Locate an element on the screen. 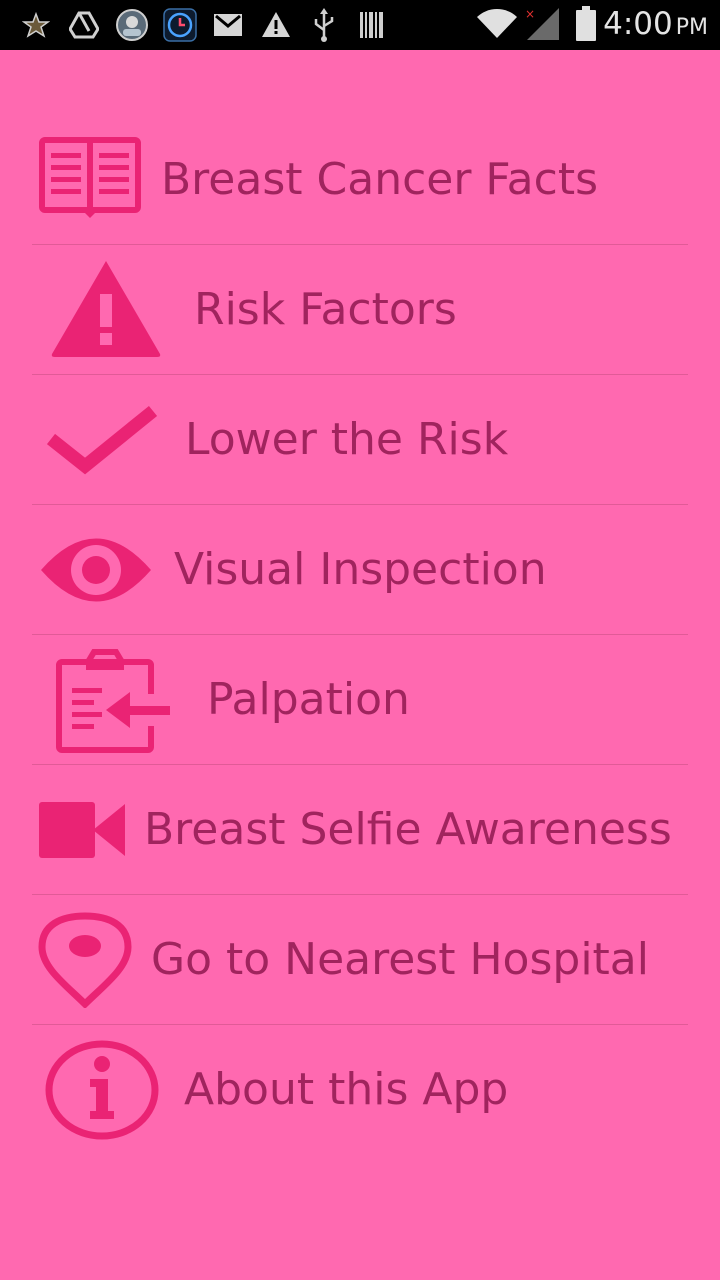 This screenshot has width=720, height=1280. battery-icon is located at coordinates (586, 23).